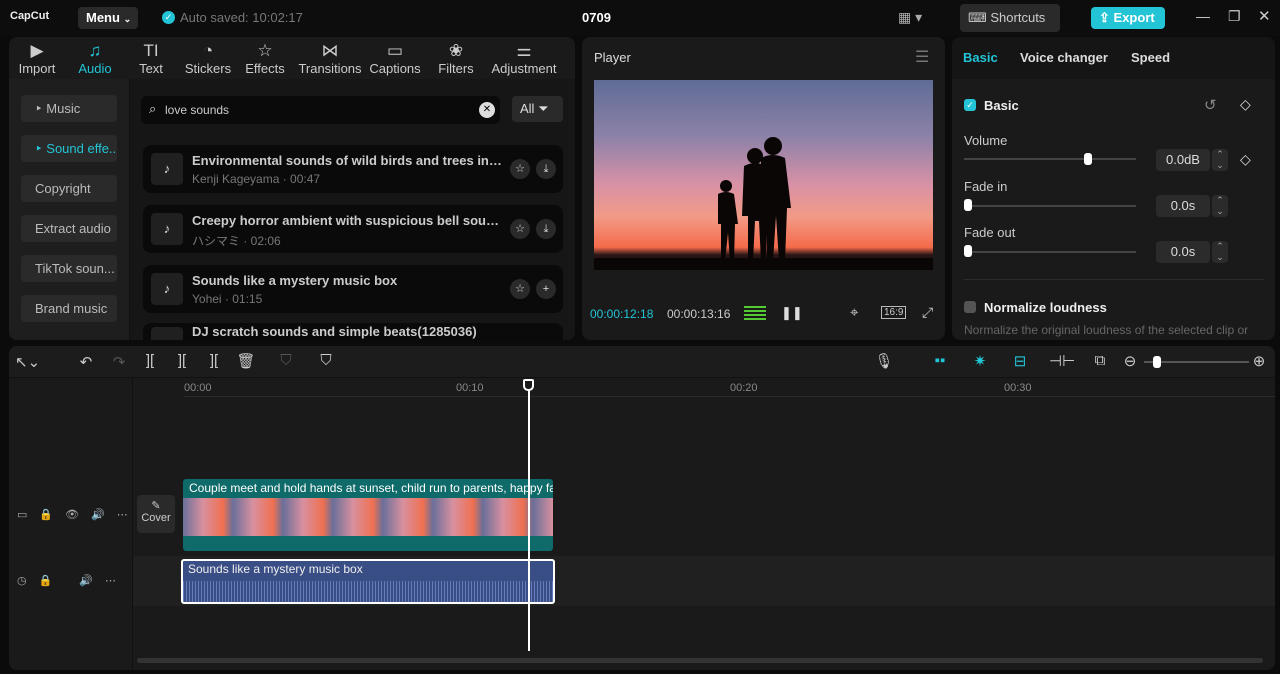 Image resolution: width=1280 pixels, height=674 pixels. Describe the element at coordinates (524, 50) in the screenshot. I see `adjustment-icon: ⚌` at that location.